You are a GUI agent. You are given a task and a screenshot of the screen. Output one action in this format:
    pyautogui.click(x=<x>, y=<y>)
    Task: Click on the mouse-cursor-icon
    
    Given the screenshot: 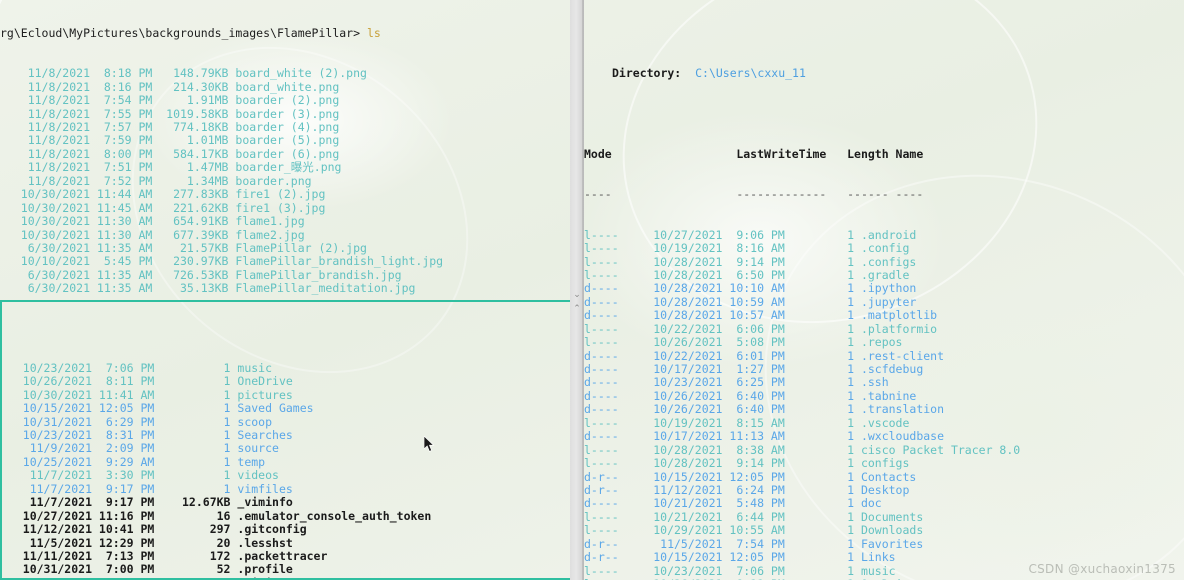 What is the action you would take?
    pyautogui.click(x=429, y=444)
    